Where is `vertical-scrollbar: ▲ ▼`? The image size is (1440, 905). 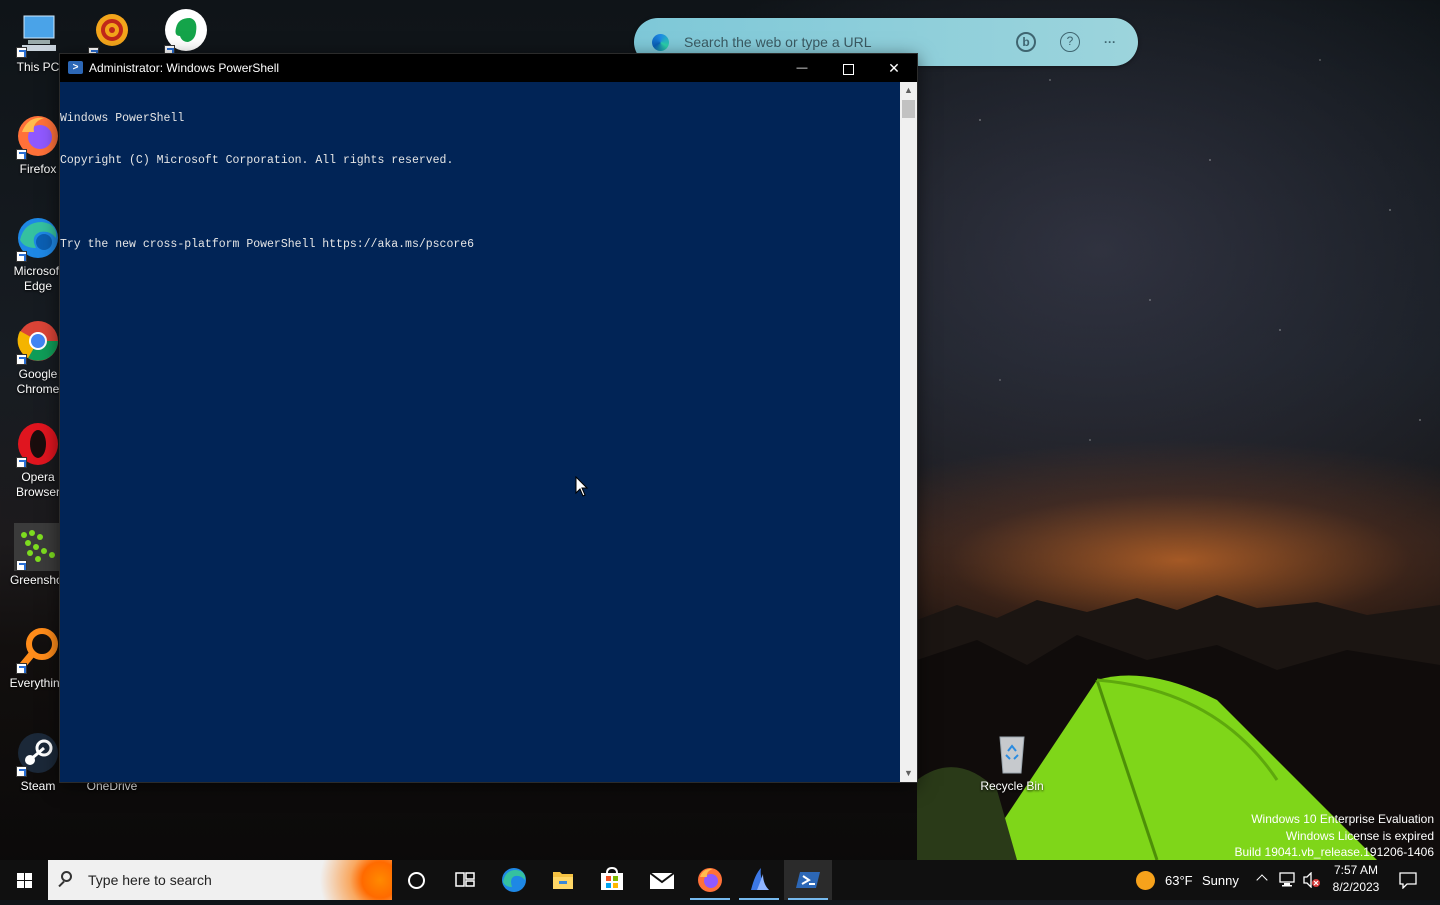
vertical-scrollbar: ▲ ▼ is located at coordinates (908, 432).